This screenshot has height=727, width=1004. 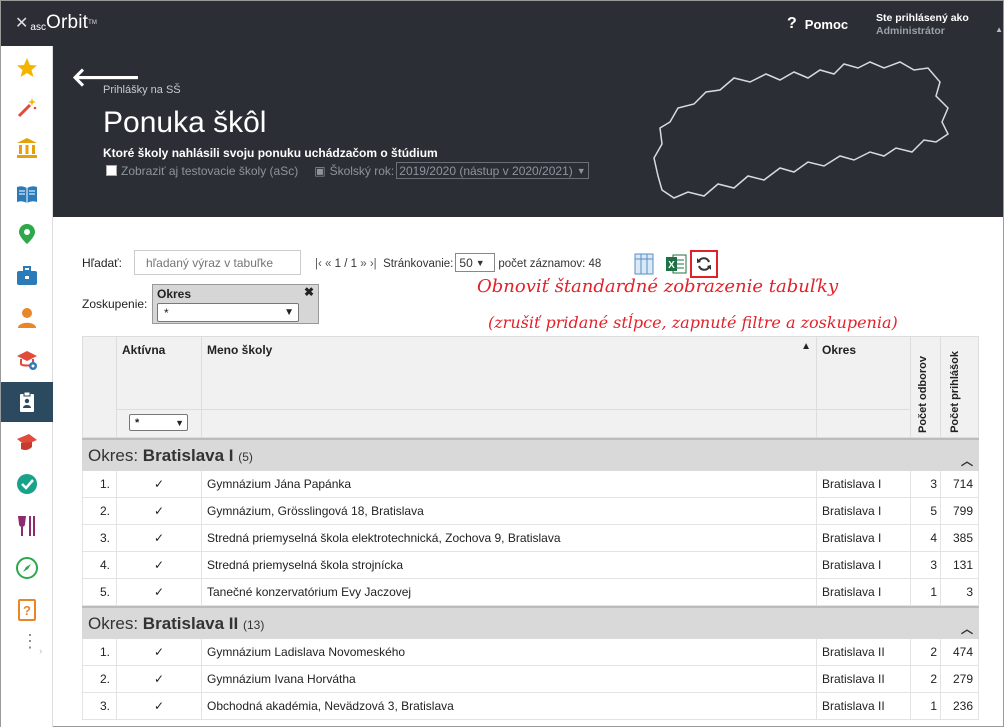 What do you see at coordinates (100, 387) in the screenshot?
I see `col-header-index` at bounding box center [100, 387].